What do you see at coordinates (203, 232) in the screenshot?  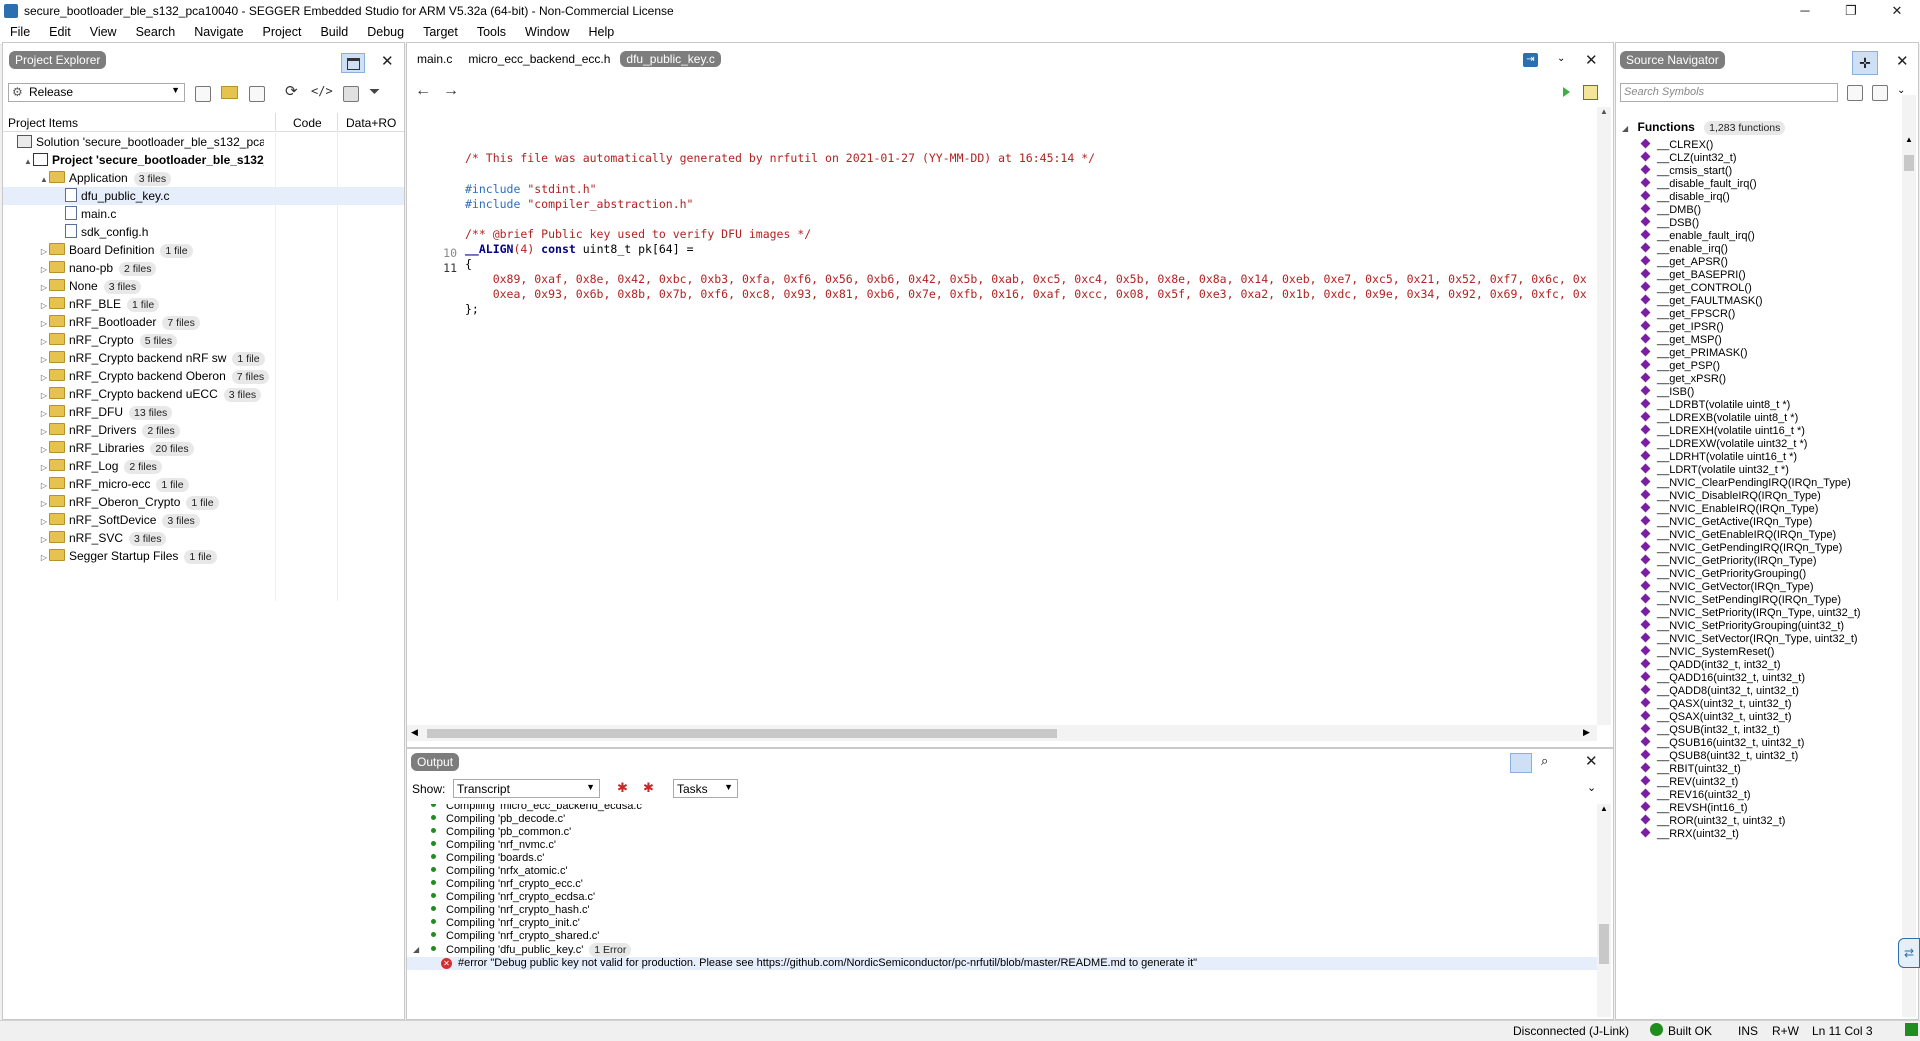 I see `tree-item: sdk_config.h` at bounding box center [203, 232].